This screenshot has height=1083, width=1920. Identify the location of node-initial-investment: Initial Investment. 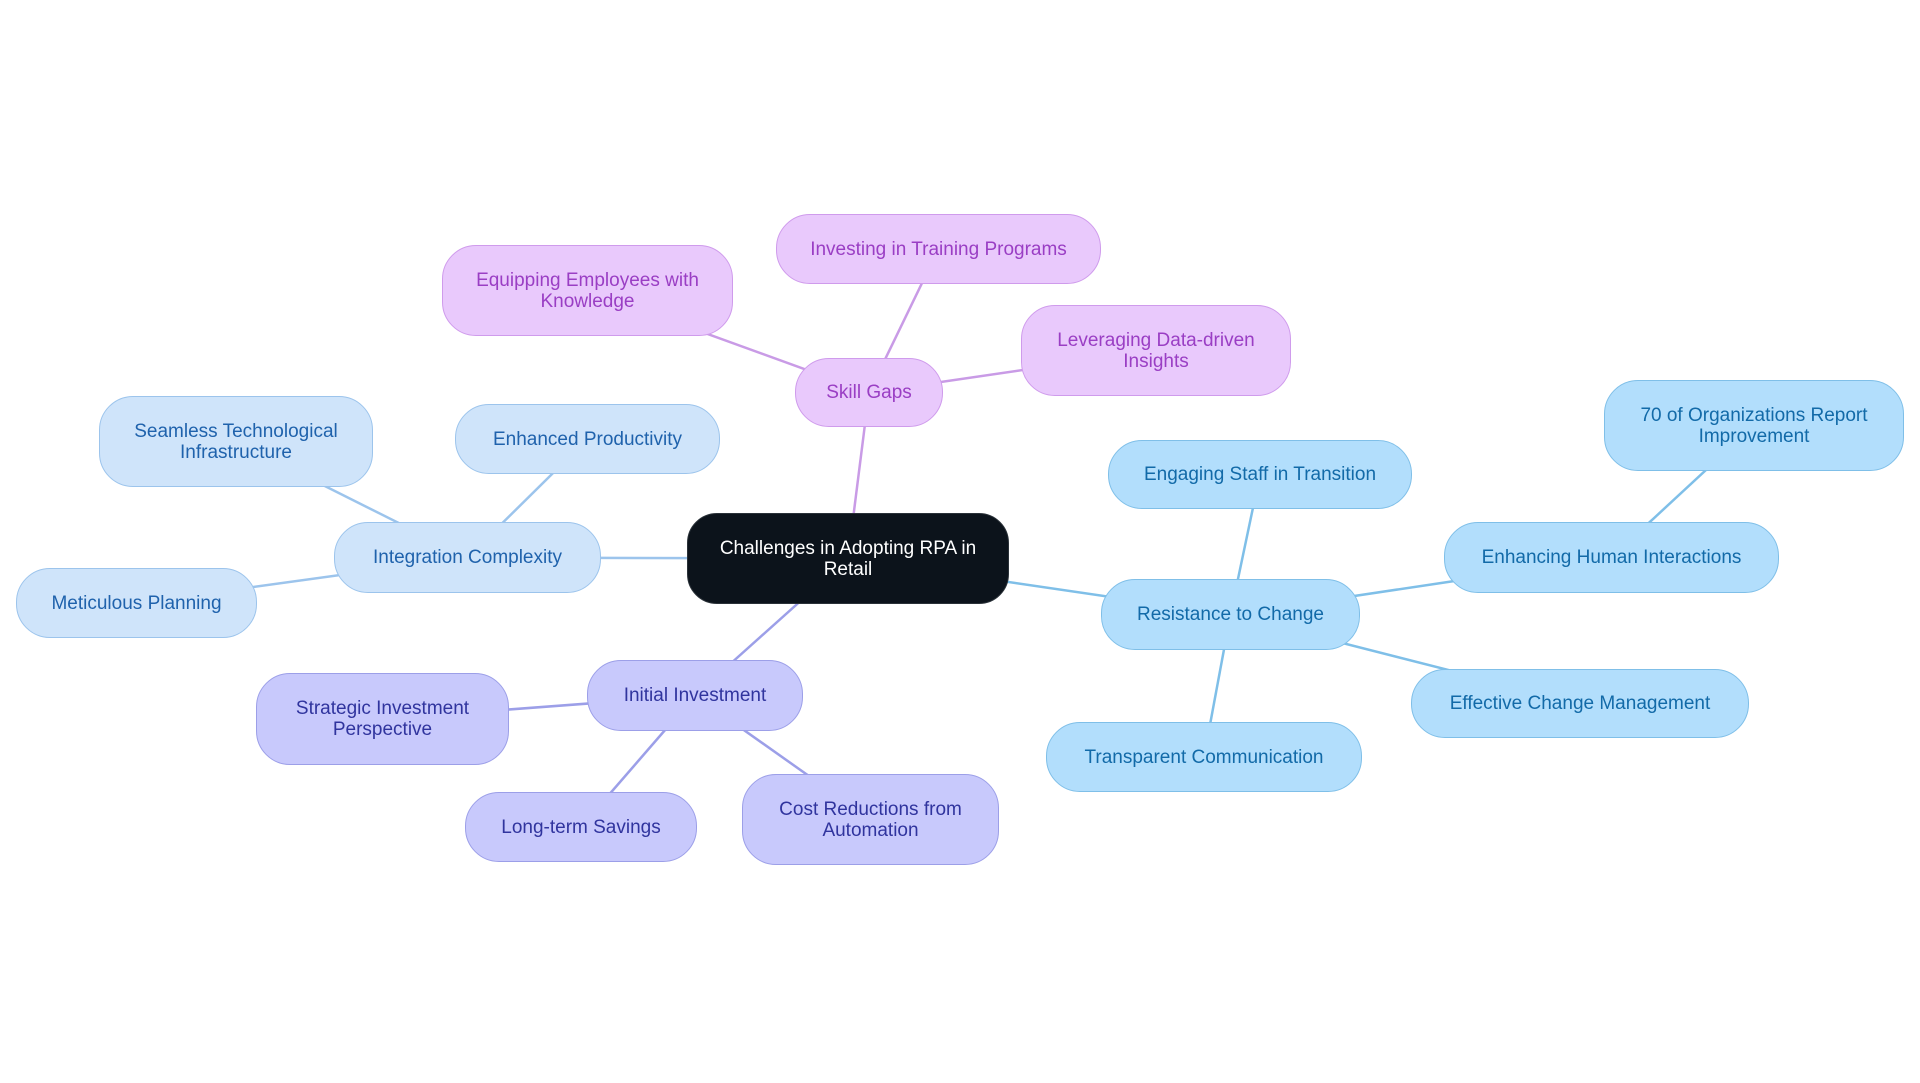
(695, 695).